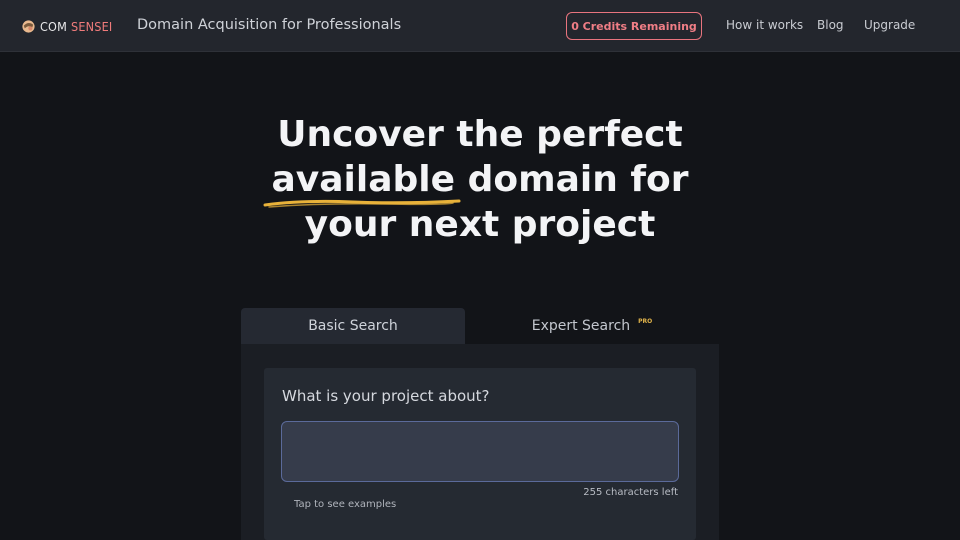 The image size is (960, 540). Describe the element at coordinates (764, 25) in the screenshot. I see `nav-link-how-it-works: How it works` at that location.